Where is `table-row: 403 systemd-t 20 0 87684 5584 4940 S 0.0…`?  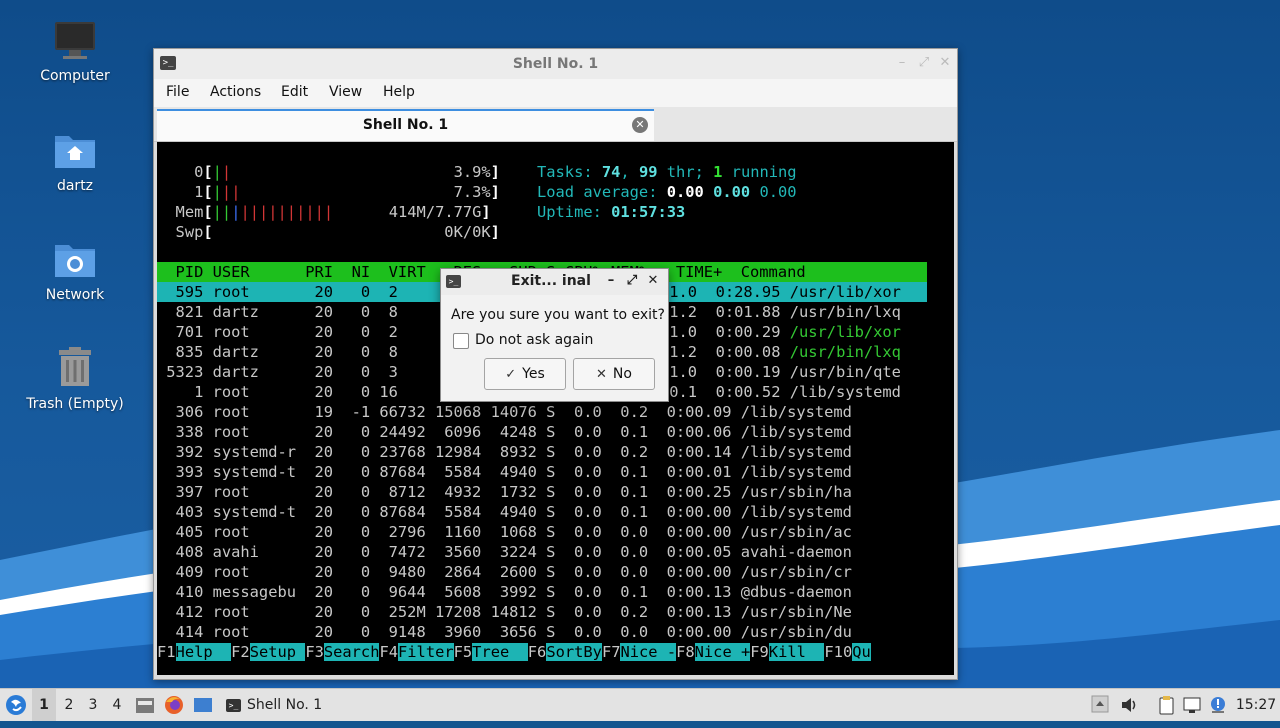 table-row: 403 systemd-t 20 0 87684 5584 4940 S 0.0… is located at coordinates (504, 512).